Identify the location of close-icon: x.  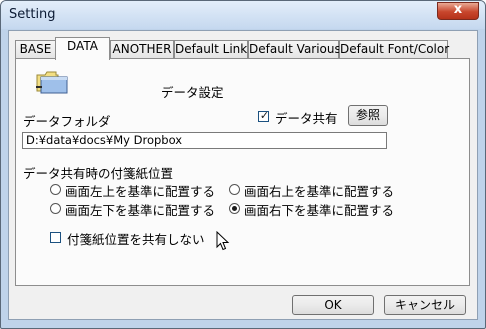
(458, 9).